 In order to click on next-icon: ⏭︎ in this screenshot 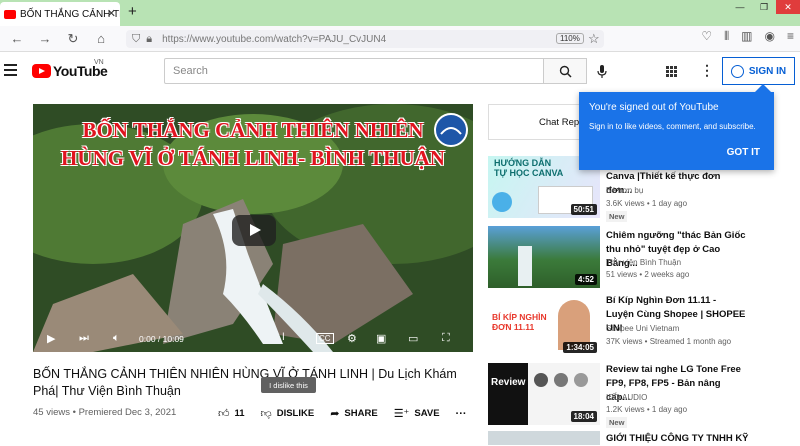, I will do `click(84, 338)`.